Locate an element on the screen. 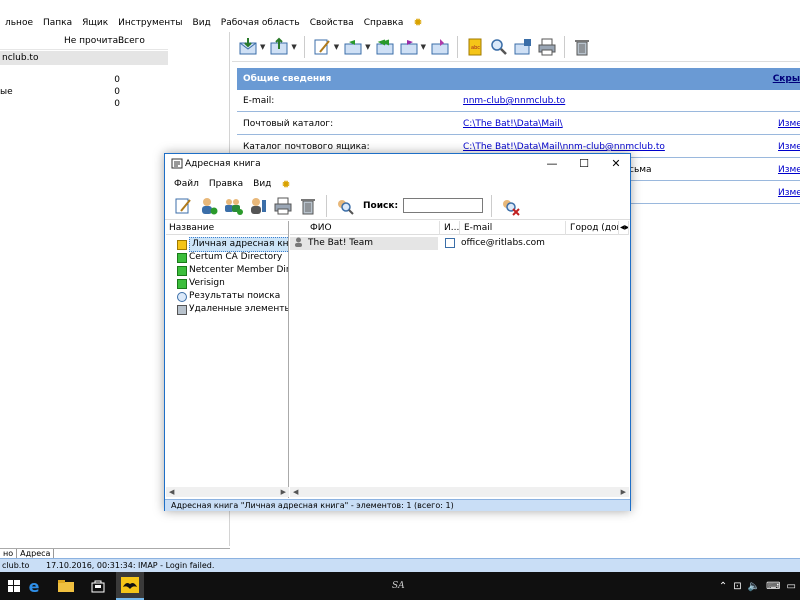  address-book-icon: abc is located at coordinates (475, 47).